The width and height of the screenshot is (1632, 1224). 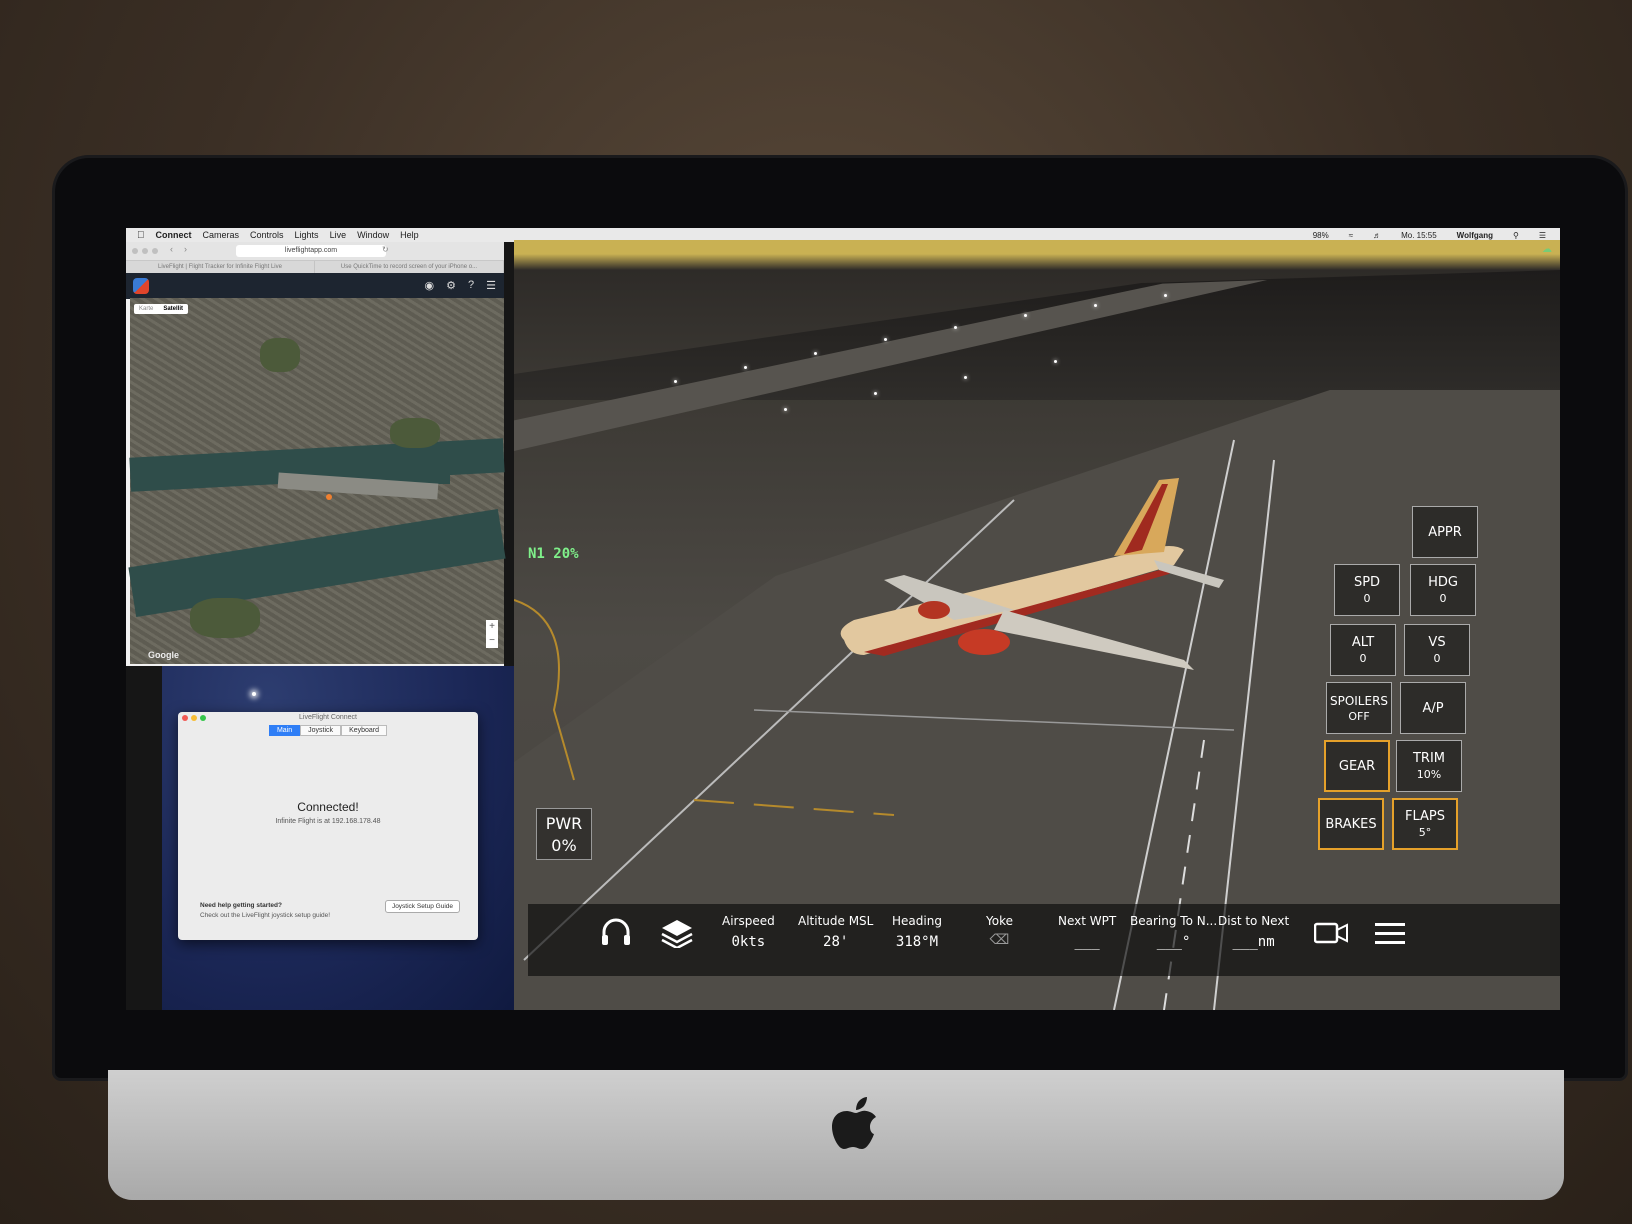 I want to click on yoke-control: Yoke ⌫, so click(x=999, y=931).